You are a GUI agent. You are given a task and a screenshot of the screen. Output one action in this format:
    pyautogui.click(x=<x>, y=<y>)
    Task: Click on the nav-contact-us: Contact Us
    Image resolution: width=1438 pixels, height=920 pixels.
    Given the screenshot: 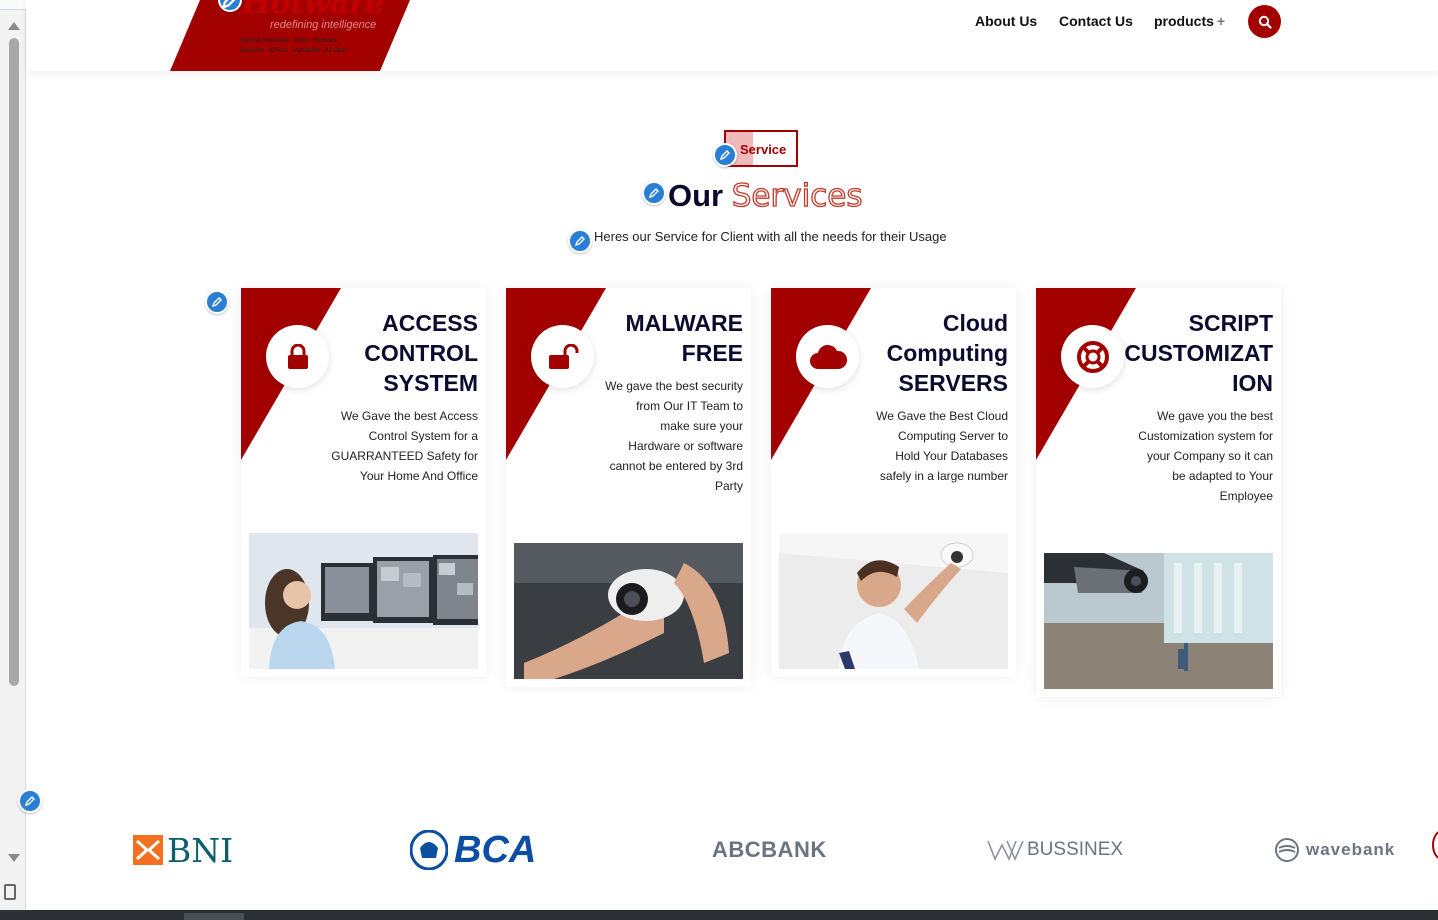 What is the action you would take?
    pyautogui.click(x=1096, y=23)
    